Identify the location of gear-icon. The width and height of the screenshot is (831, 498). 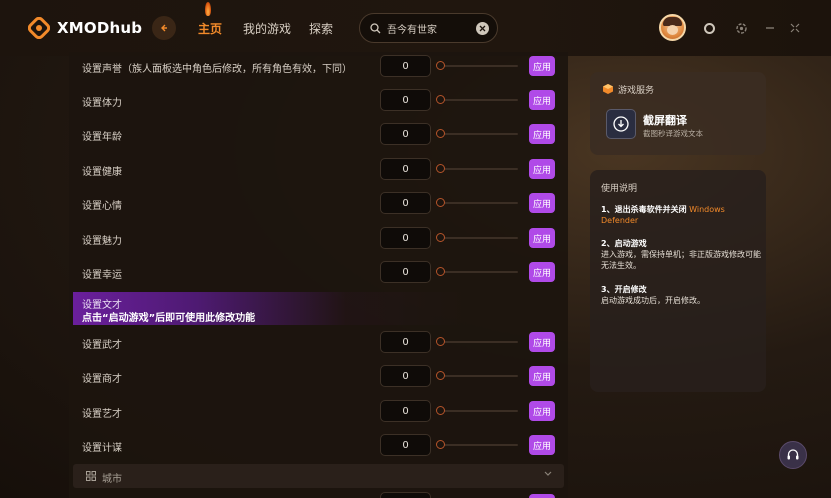
(741, 28).